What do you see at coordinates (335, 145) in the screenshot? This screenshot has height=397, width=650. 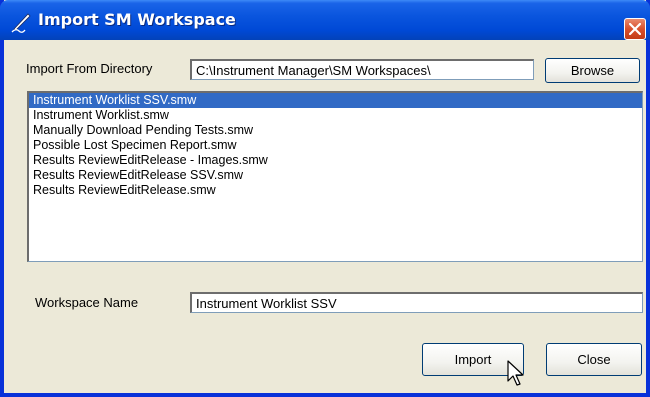 I see `list-item: Possible Lost Specimen Report.smw` at bounding box center [335, 145].